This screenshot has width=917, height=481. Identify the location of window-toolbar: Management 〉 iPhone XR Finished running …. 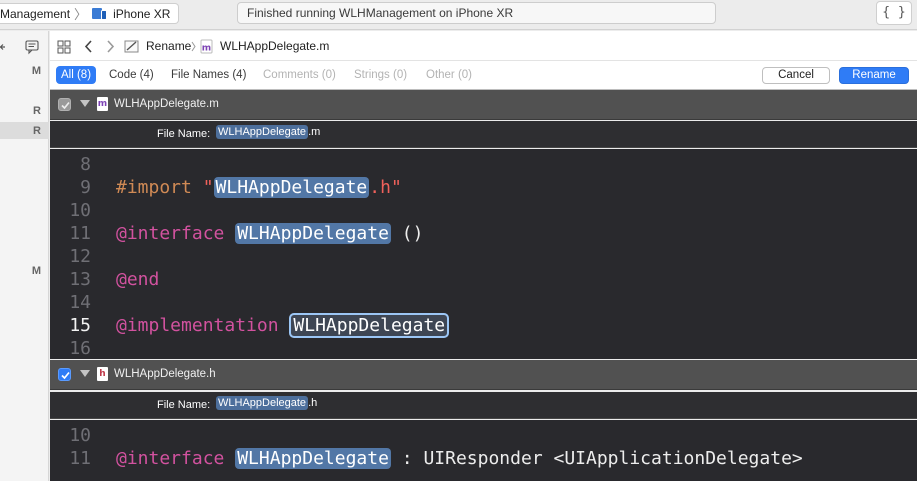
(458, 15).